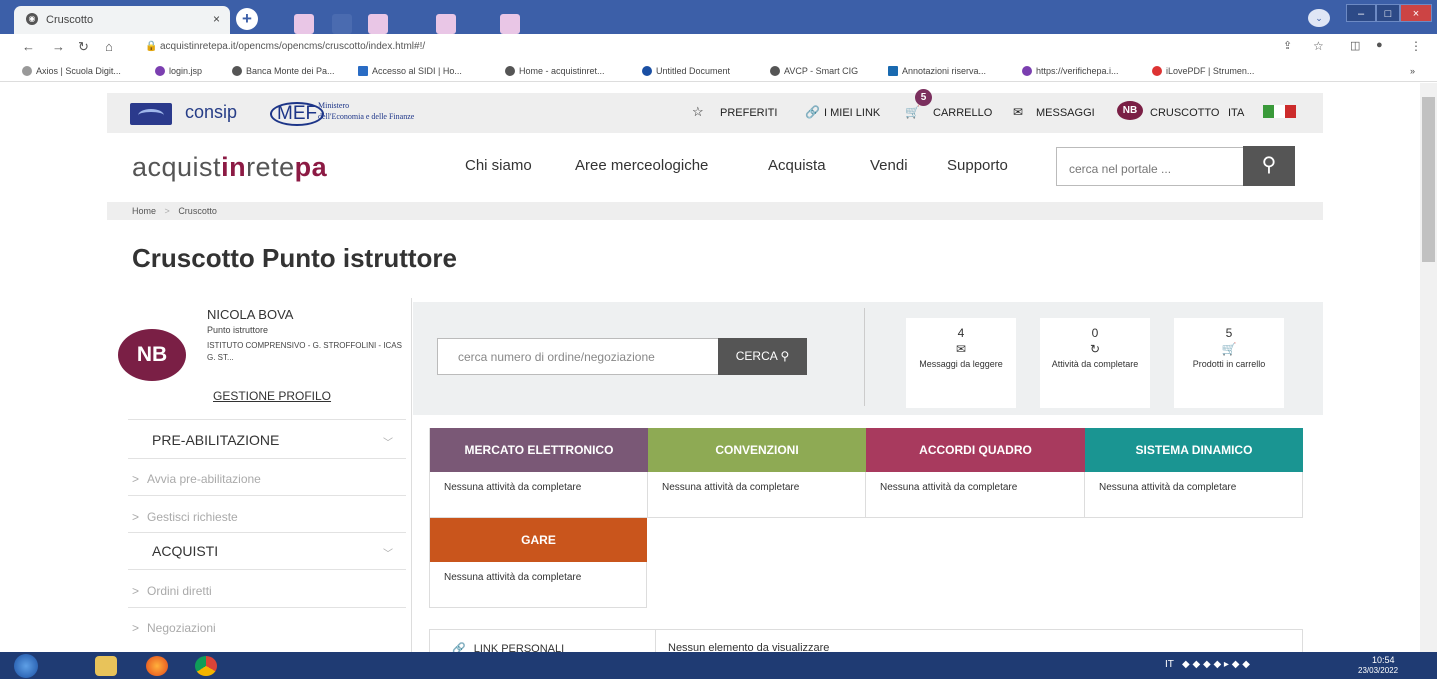  What do you see at coordinates (1018, 112) in the screenshot?
I see `mail-icon: ✉` at bounding box center [1018, 112].